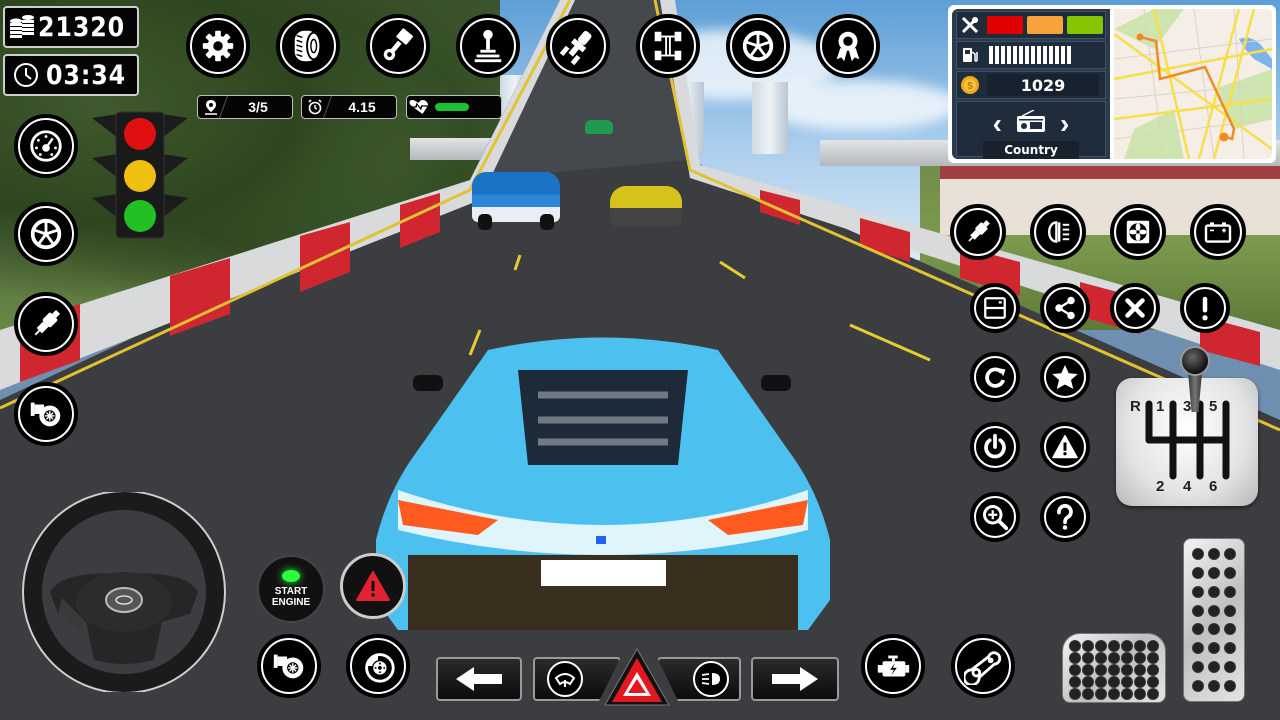  Describe the element at coordinates (1031, 150) in the screenshot. I see `radio-station: Country` at that location.